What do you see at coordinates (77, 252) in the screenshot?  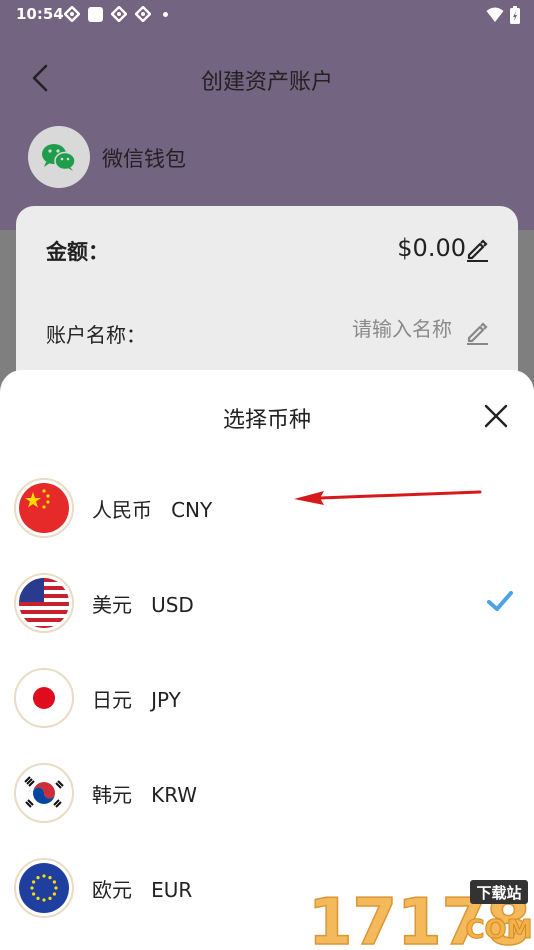 I see `amount-label: 金额：` at bounding box center [77, 252].